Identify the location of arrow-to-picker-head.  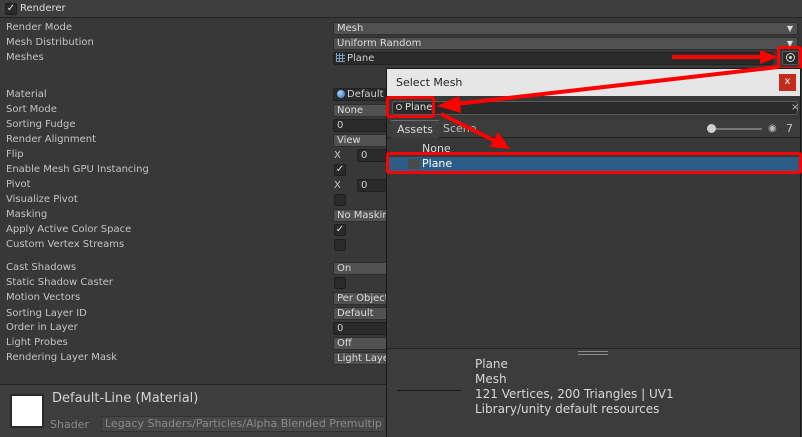
(769, 57).